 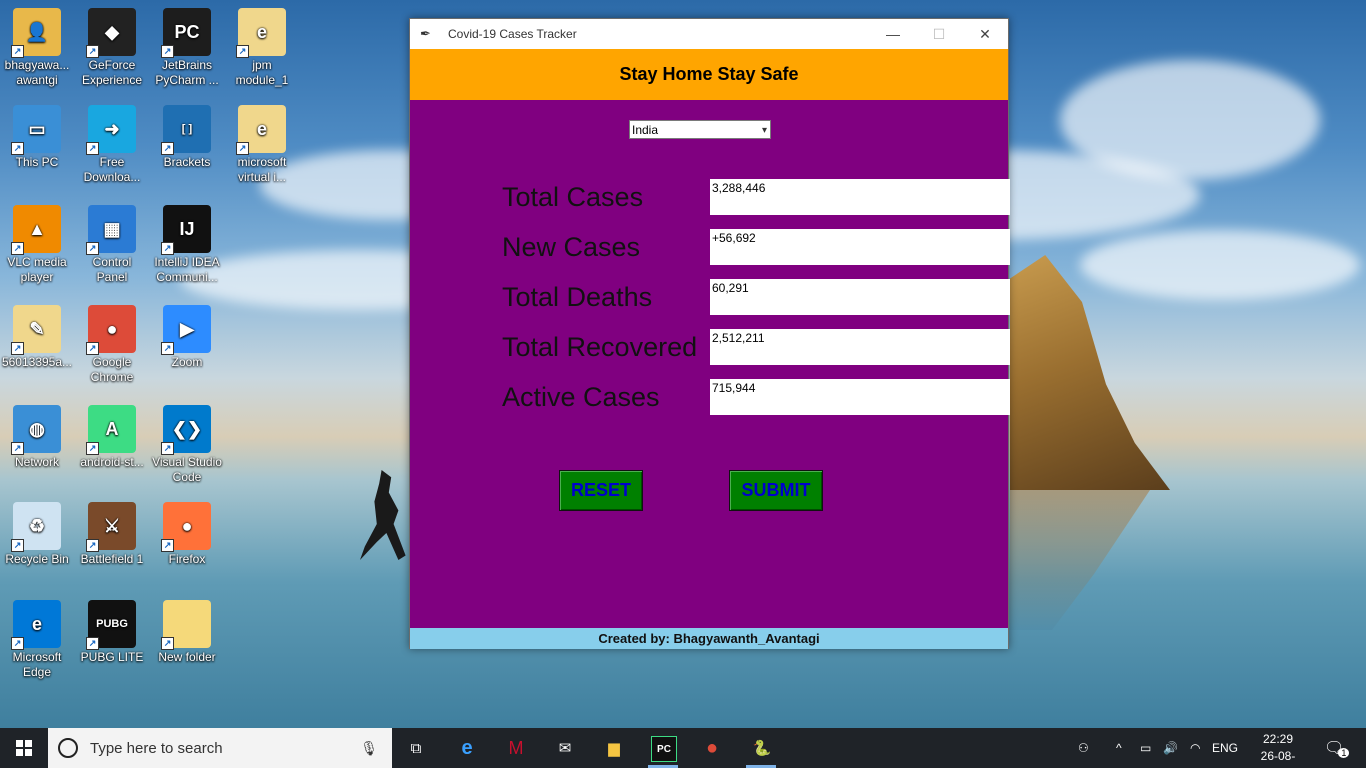 I want to click on desktop-shortcut-label: GeForce Experience, so click(x=112, y=72).